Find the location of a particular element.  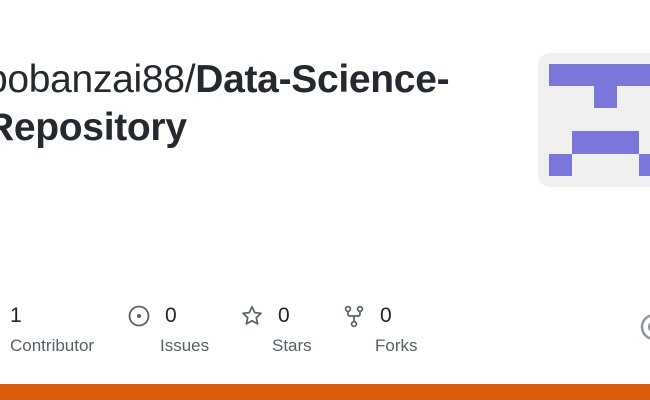

stat-forks: 0 Forks is located at coordinates (380, 328).